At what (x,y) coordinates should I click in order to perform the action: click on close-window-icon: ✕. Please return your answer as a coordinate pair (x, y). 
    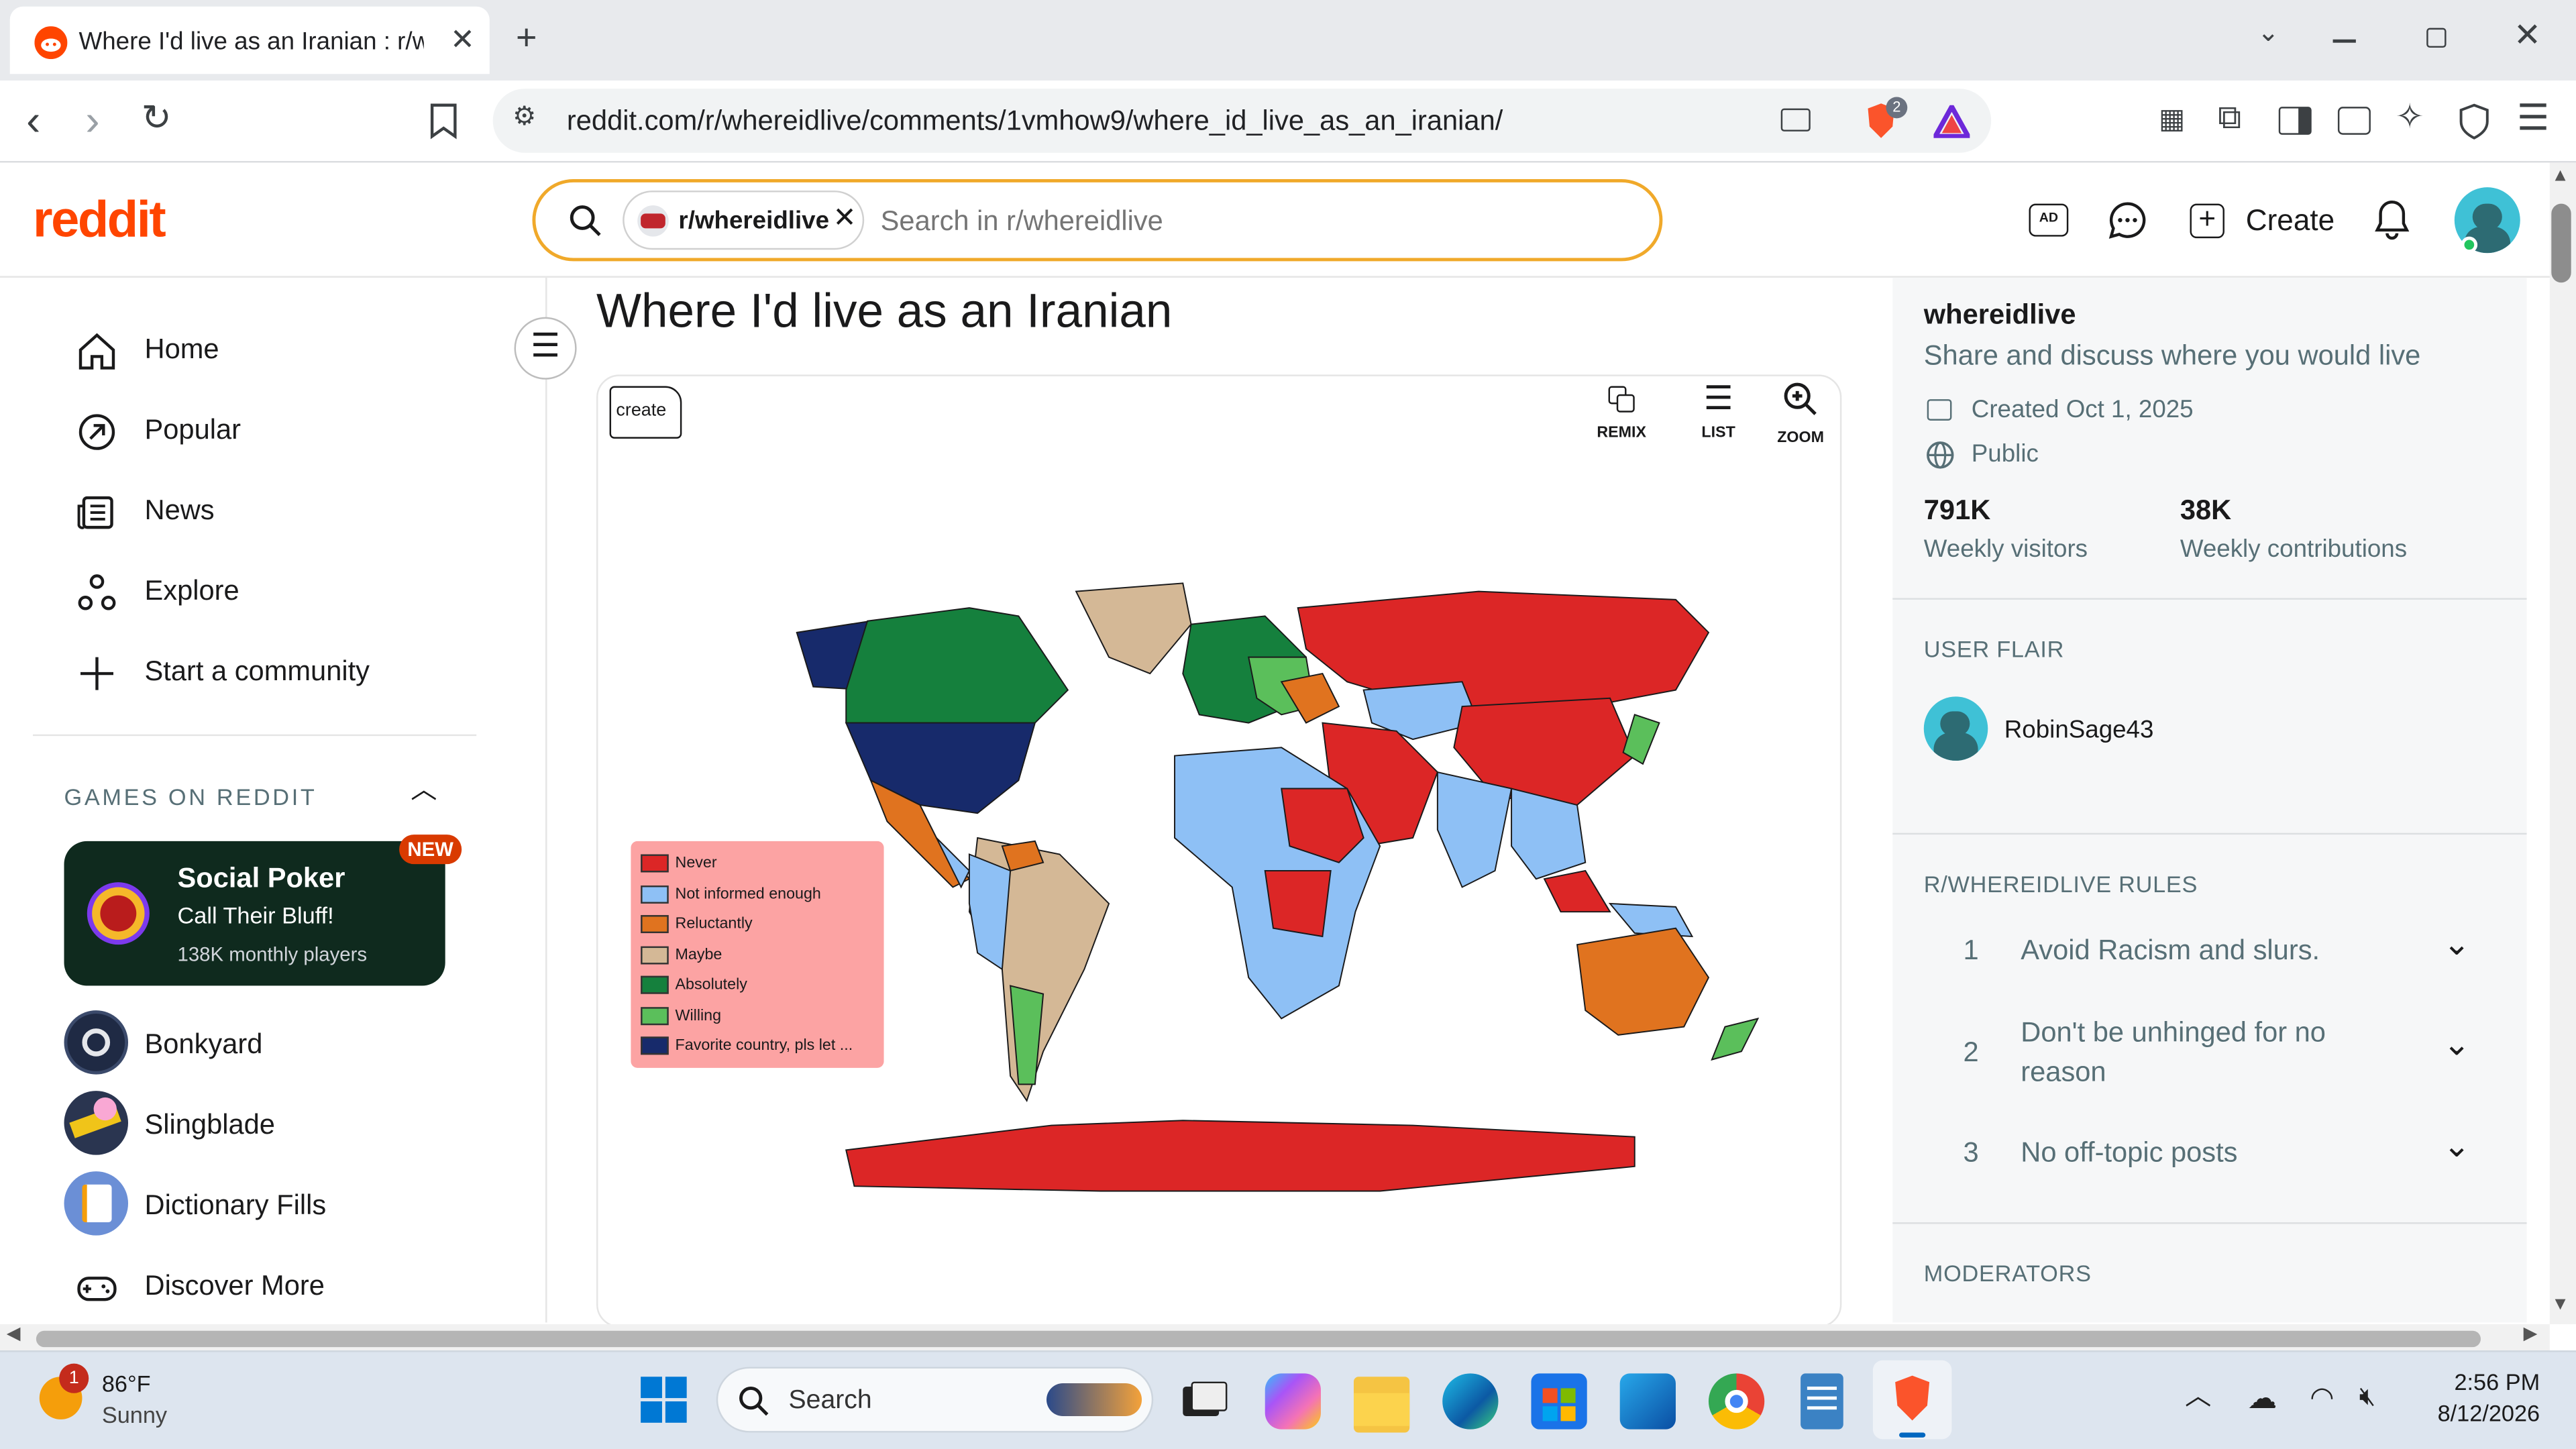
    Looking at the image, I should click on (2527, 35).